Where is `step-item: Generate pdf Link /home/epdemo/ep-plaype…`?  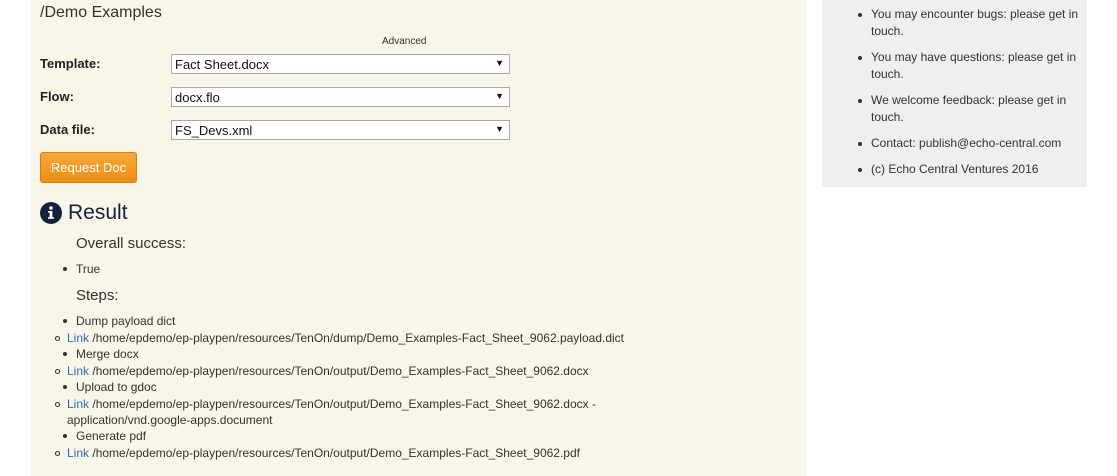 step-item: Generate pdf Link /home/epdemo/ep-plaype… is located at coordinates (341, 444).